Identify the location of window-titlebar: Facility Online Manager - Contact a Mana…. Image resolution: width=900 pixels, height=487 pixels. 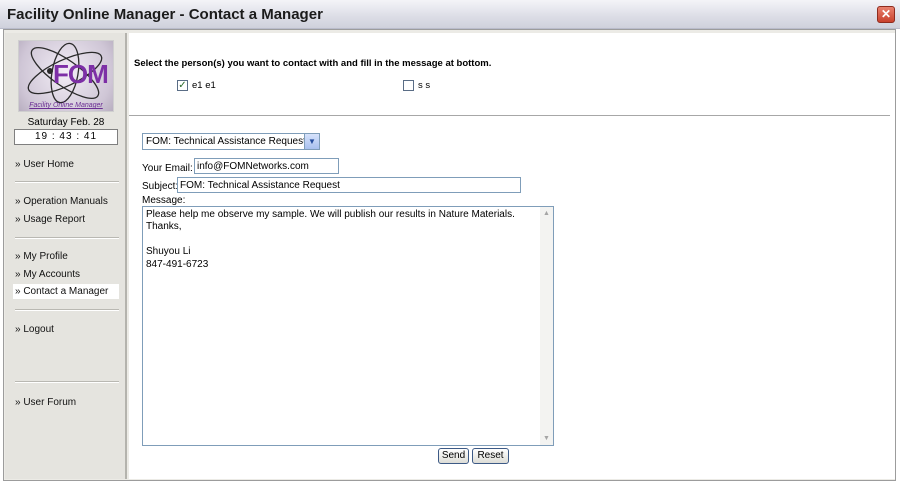
(450, 14).